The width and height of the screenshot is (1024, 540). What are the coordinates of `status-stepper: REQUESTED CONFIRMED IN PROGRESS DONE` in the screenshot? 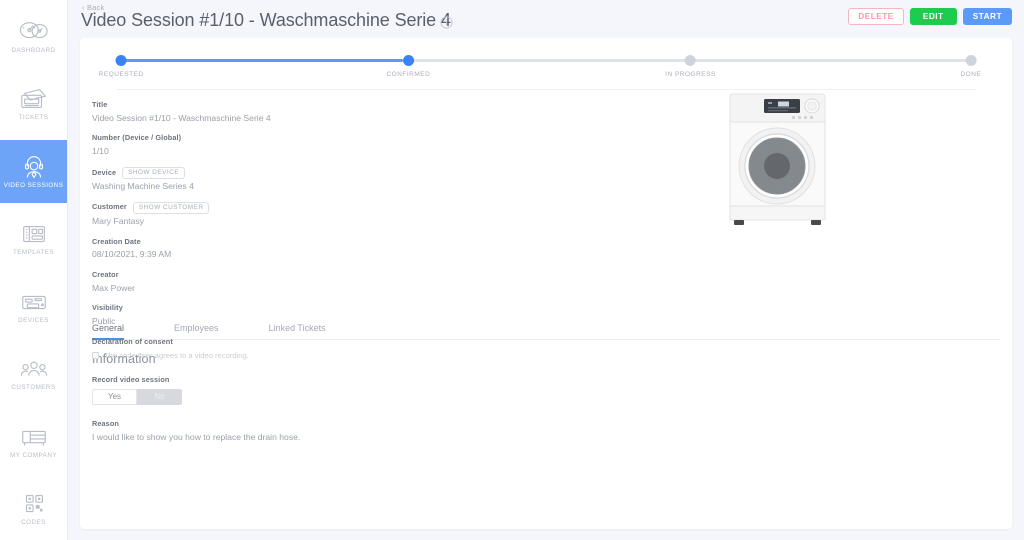 It's located at (540, 69).